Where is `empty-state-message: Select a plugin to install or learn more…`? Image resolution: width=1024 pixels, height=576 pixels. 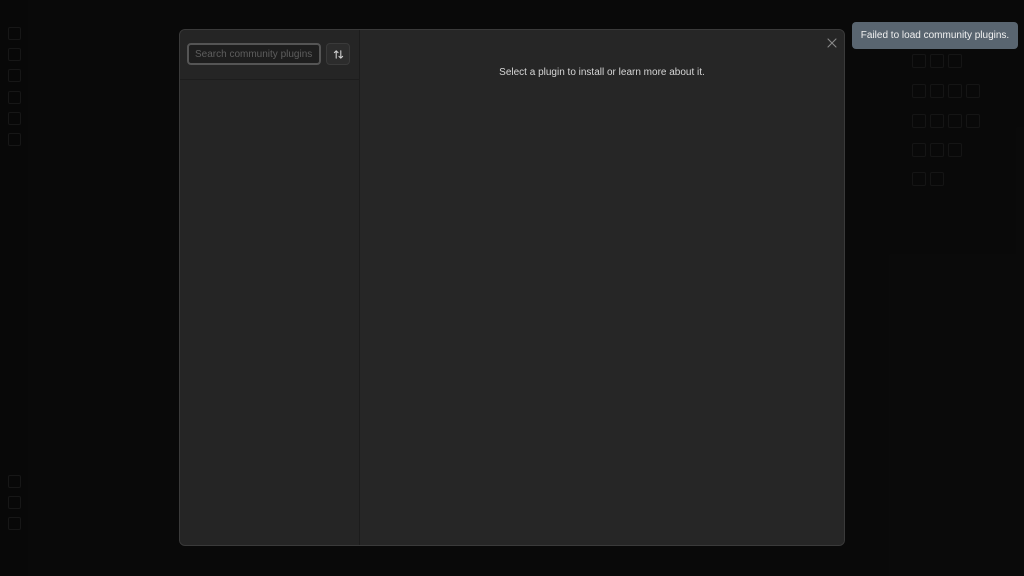 empty-state-message: Select a plugin to install or learn more… is located at coordinates (602, 72).